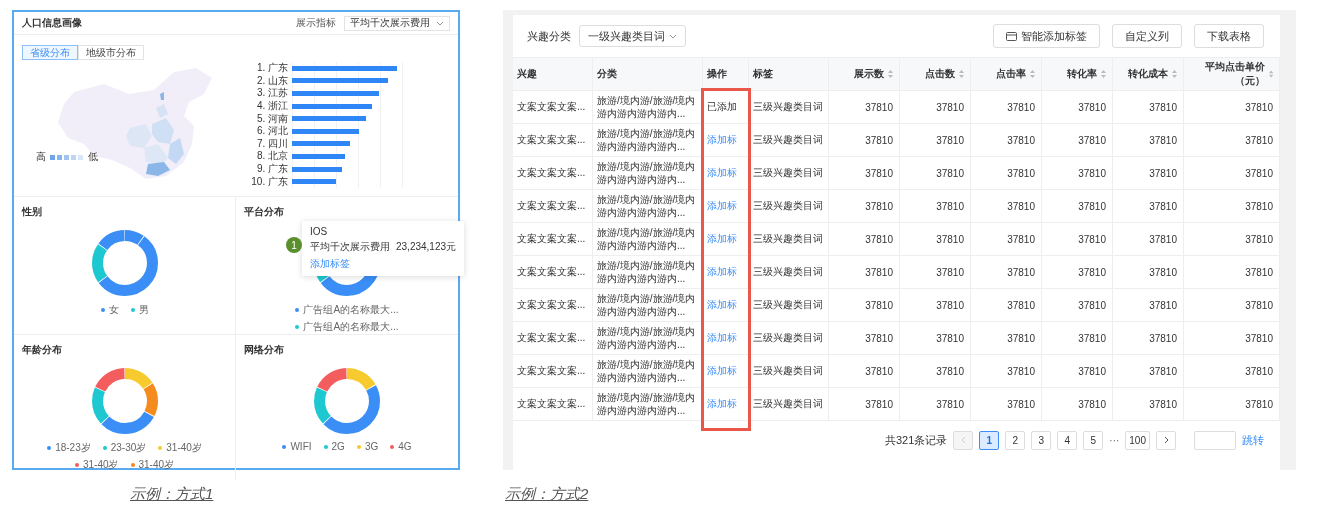  What do you see at coordinates (553, 74) in the screenshot?
I see `column-header: 兴趣` at bounding box center [553, 74].